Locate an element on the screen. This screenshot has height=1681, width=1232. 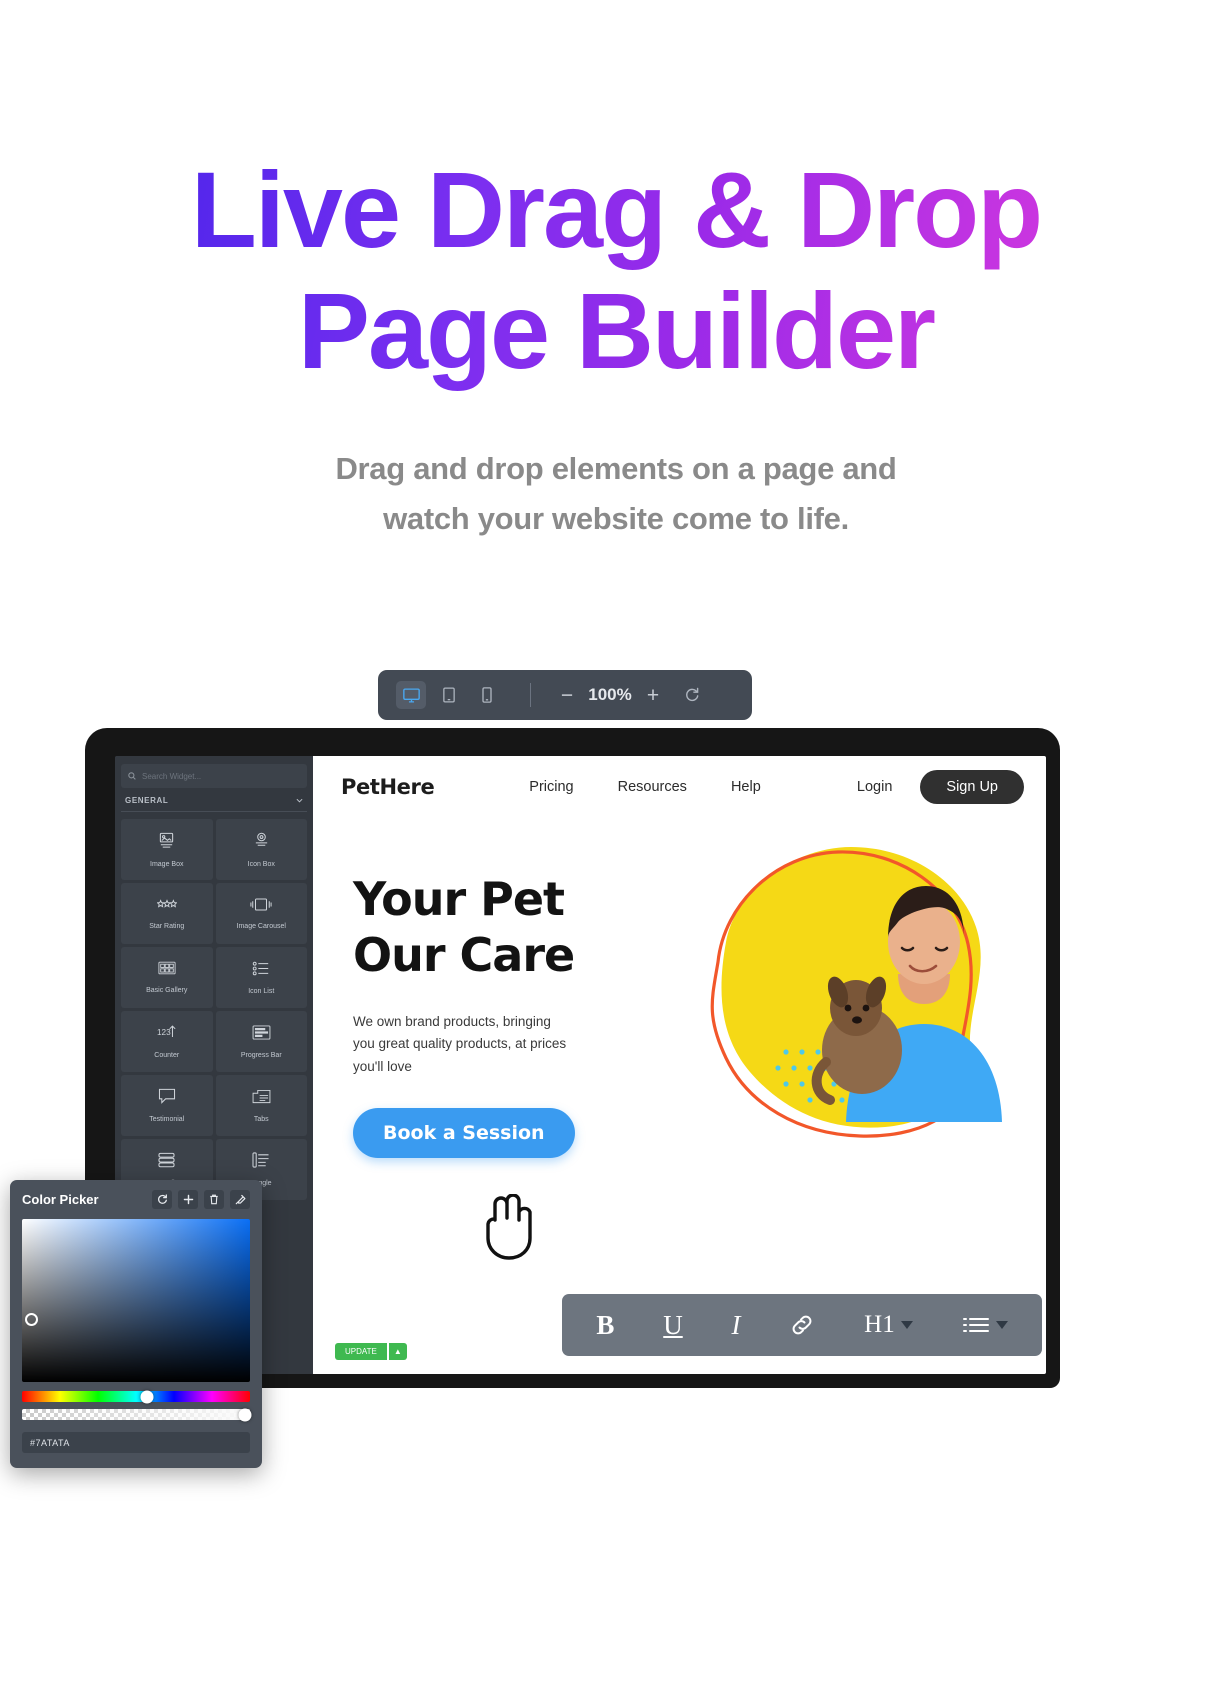
zoom-in-button: + is located at coordinates (653, 695).